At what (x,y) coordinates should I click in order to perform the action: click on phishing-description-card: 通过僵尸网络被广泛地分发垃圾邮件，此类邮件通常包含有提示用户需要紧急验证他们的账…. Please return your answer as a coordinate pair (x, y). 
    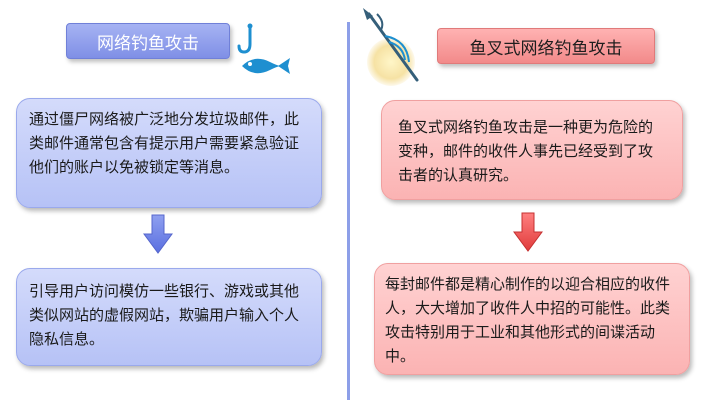
    Looking at the image, I should click on (169, 153).